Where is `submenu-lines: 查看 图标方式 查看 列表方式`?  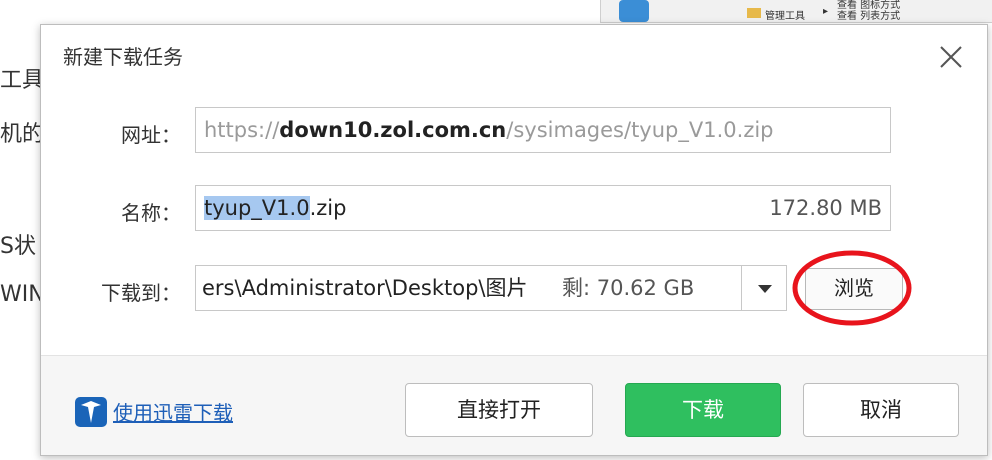 submenu-lines: 查看 图标方式 查看 列表方式 is located at coordinates (868, 11).